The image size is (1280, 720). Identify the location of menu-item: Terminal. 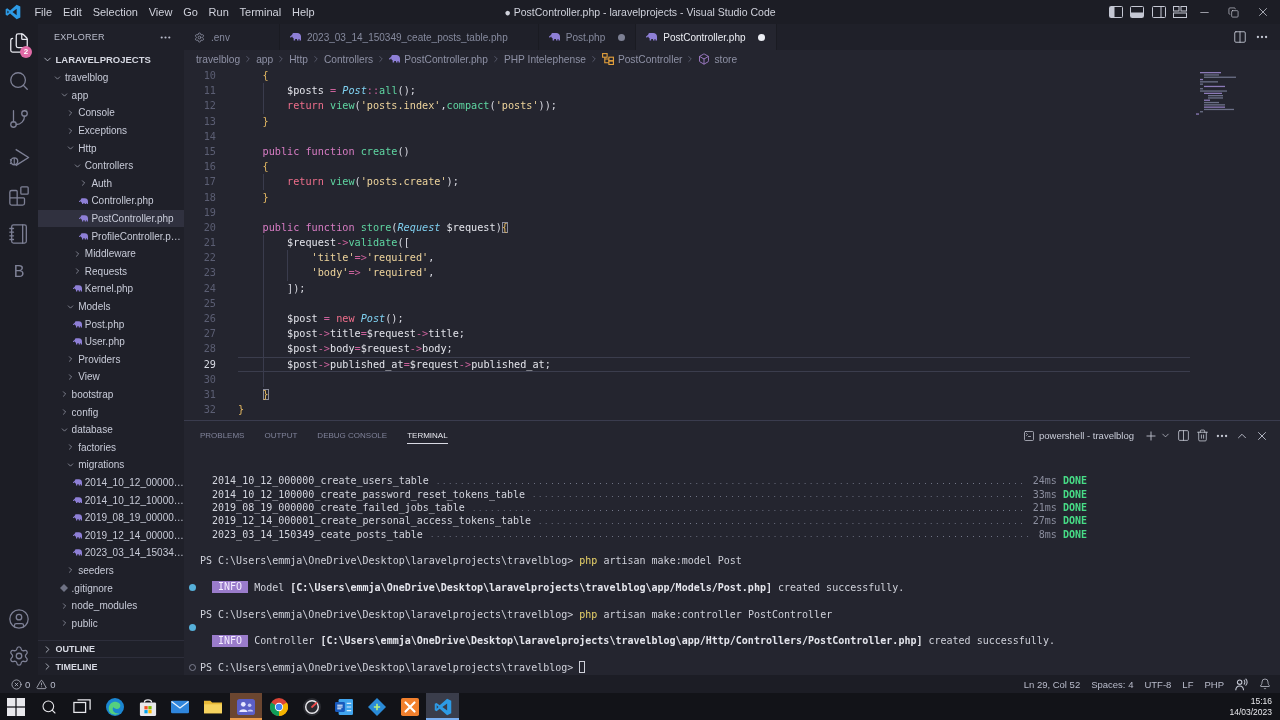
(260, 12).